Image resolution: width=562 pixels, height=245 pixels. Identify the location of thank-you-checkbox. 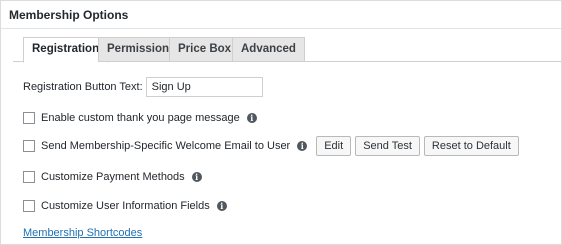
(29, 118).